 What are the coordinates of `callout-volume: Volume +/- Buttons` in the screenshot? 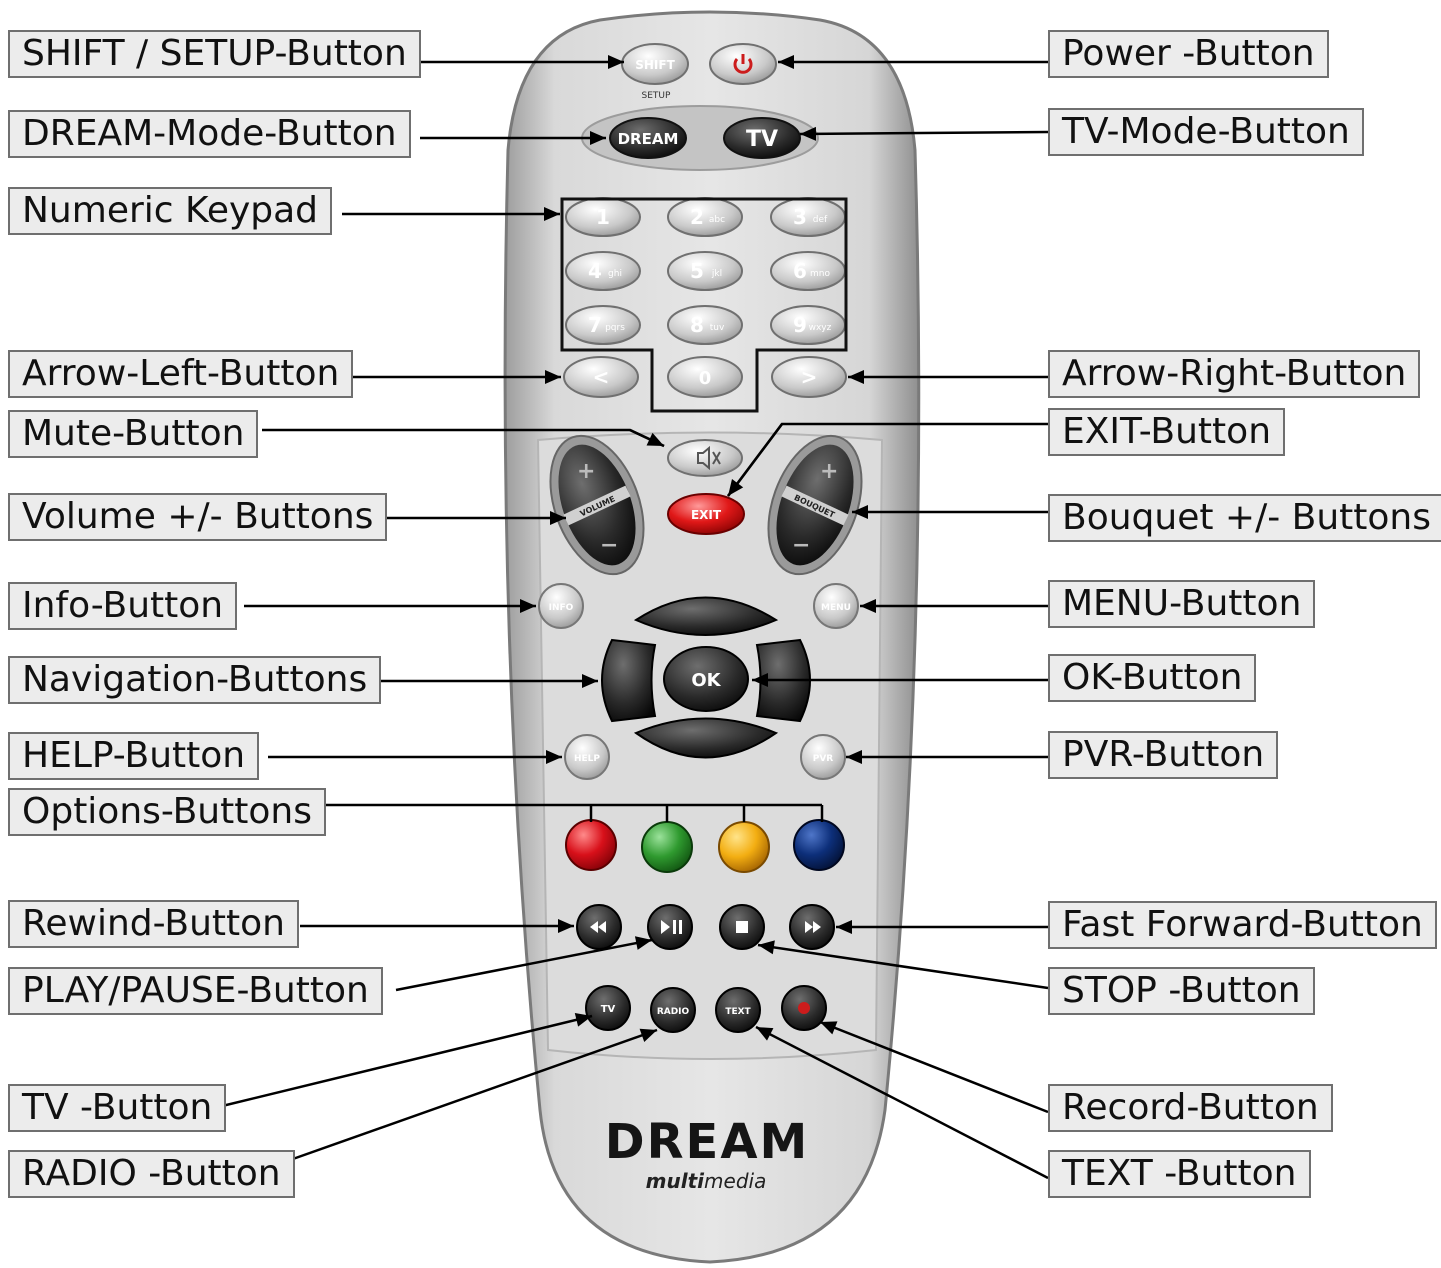 It's located at (198, 517).